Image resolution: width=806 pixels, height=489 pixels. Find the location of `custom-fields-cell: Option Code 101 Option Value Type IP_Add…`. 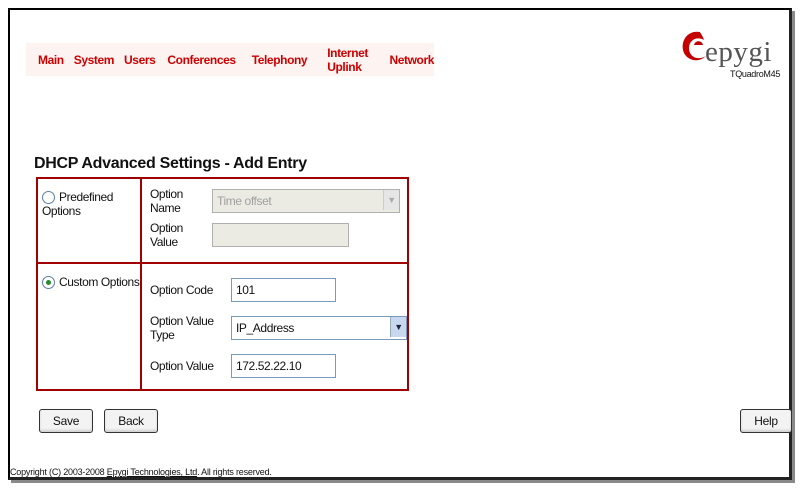

custom-fields-cell: Option Code 101 Option Value Type IP_Add… is located at coordinates (274, 326).